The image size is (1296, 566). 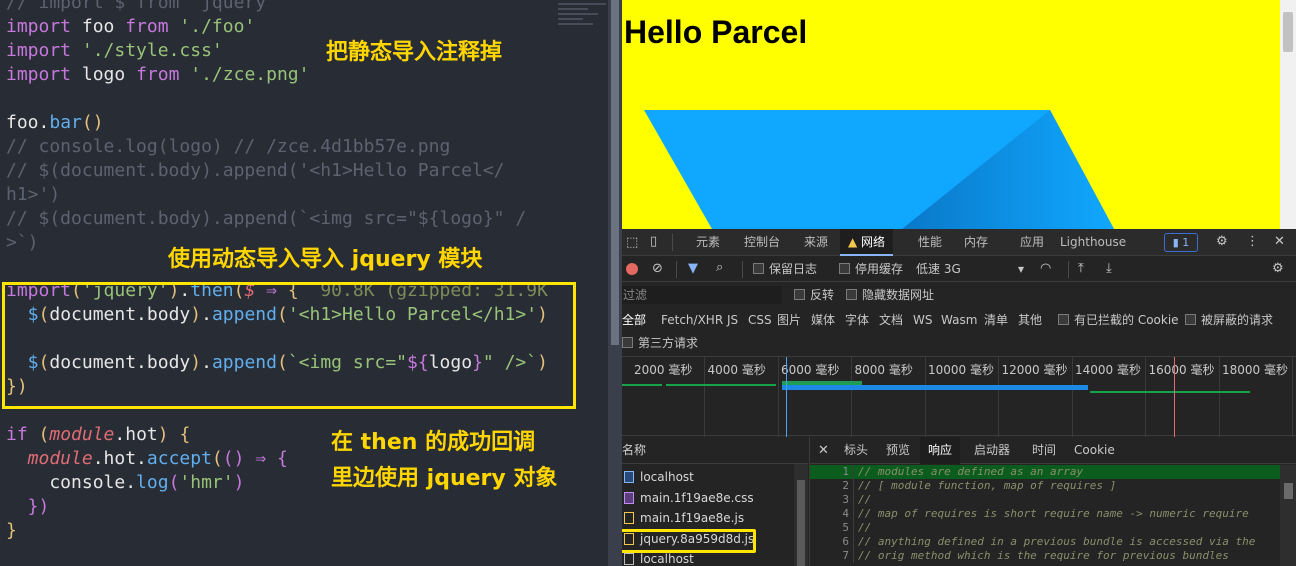 What do you see at coordinates (760, 320) in the screenshot?
I see `type-filter-3: CSS` at bounding box center [760, 320].